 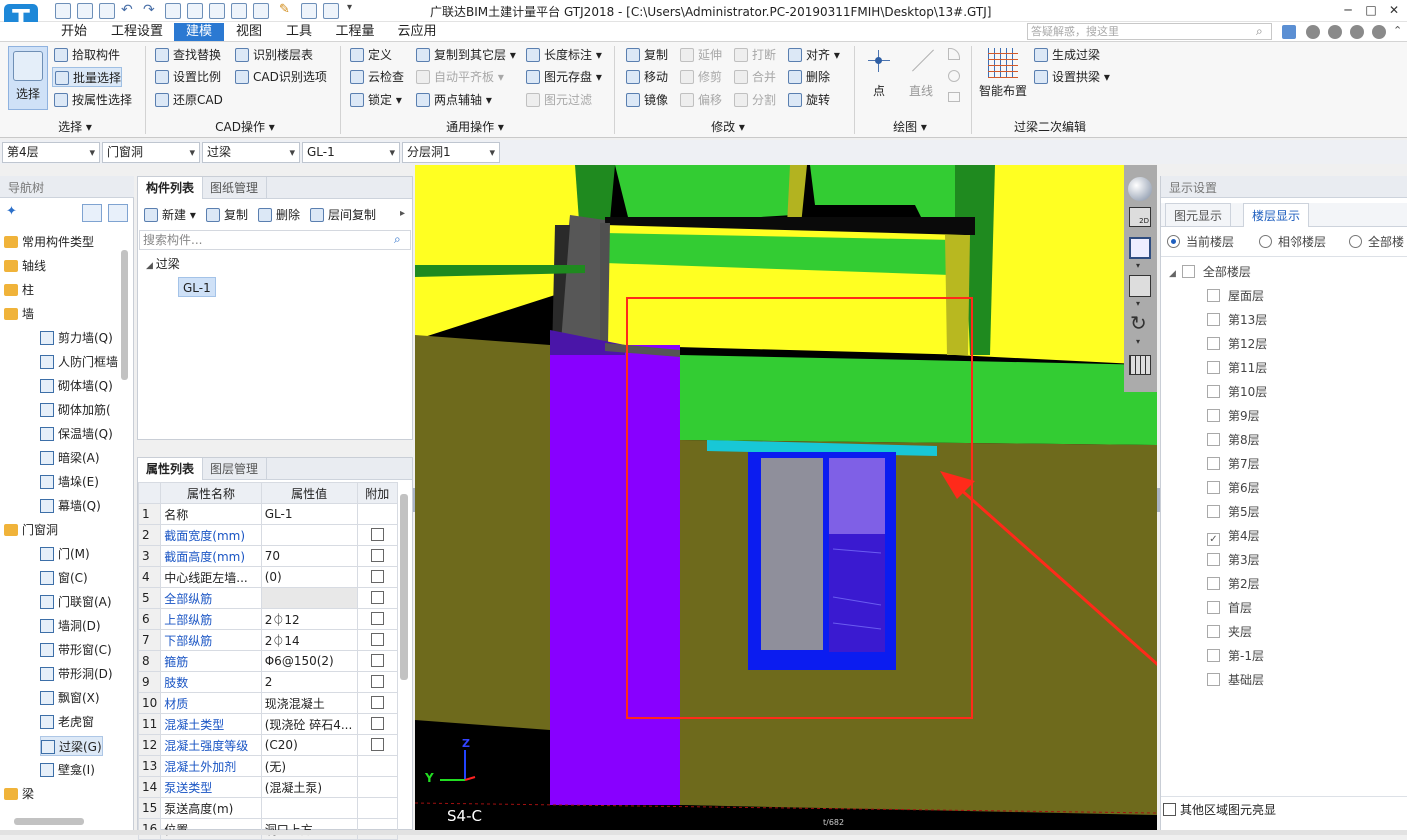 What do you see at coordinates (63, 11) in the screenshot?
I see `new-file-icon` at bounding box center [63, 11].